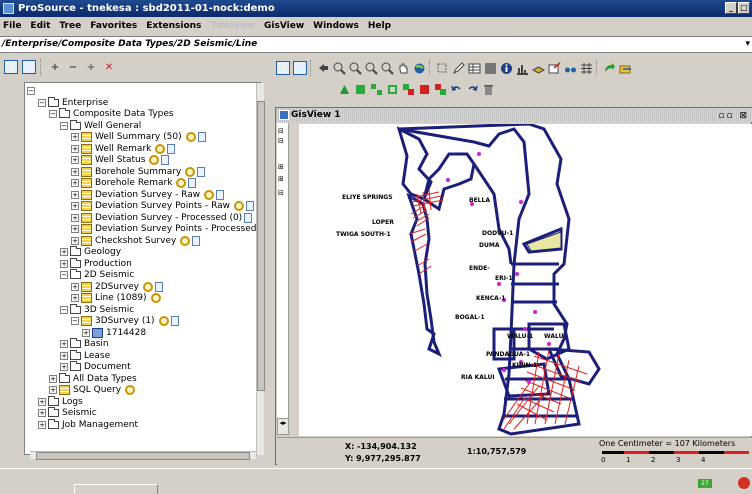 The image size is (752, 494). Describe the element at coordinates (134, 183) in the screenshot. I see `tree-node: + Borehole Remark` at that location.